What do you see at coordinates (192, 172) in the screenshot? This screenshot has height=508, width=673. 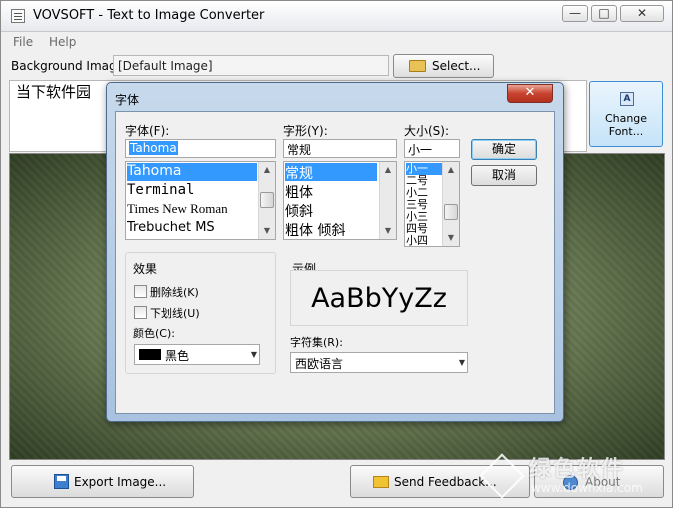 I see `font-family-item-tahoma: Tahoma` at bounding box center [192, 172].